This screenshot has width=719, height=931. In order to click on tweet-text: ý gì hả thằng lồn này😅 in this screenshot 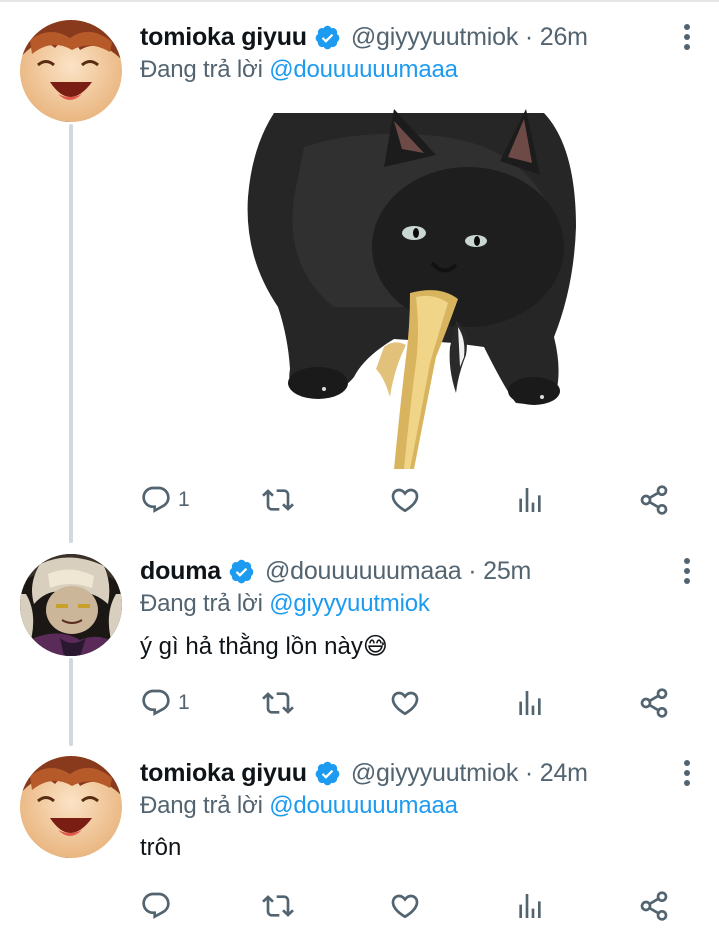, I will do `click(264, 646)`.